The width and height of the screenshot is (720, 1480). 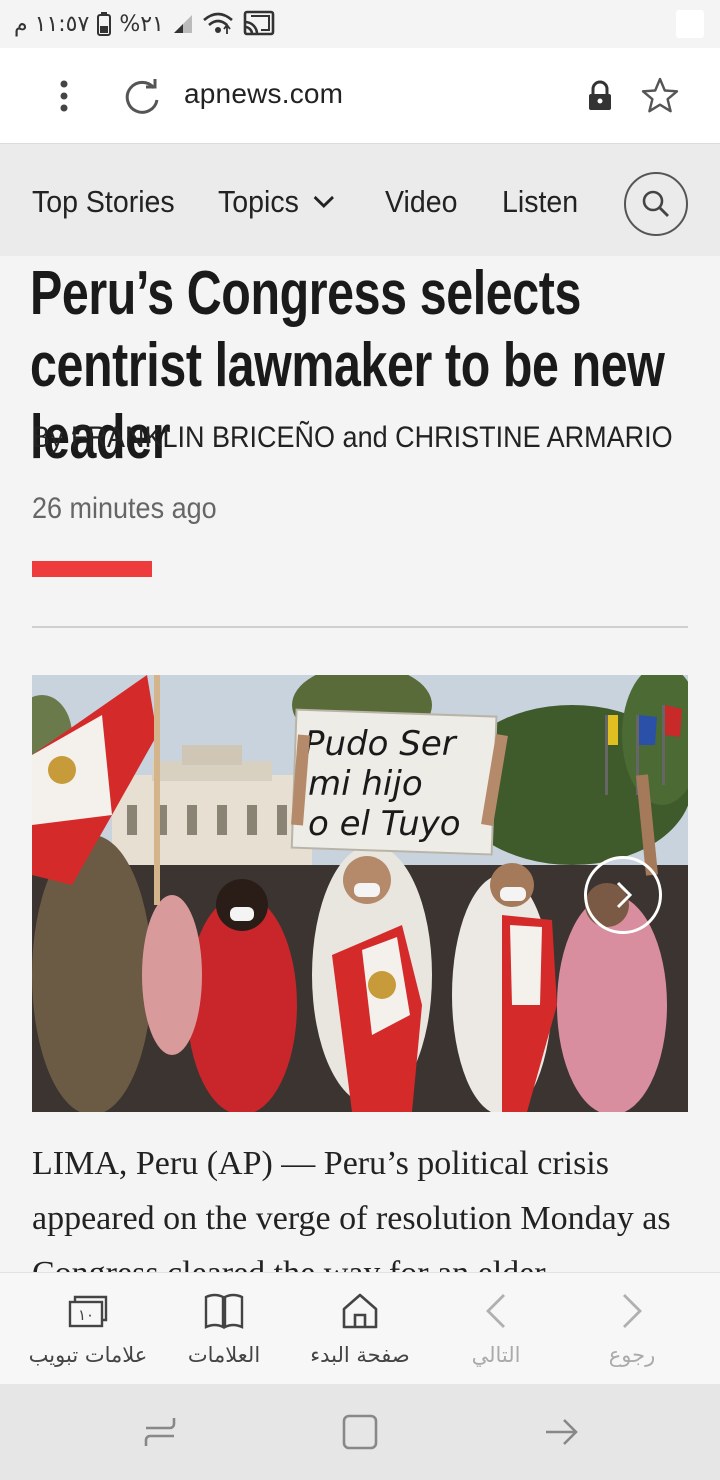 I want to click on tabs-label: علامات تبويب, so click(x=88, y=1355).